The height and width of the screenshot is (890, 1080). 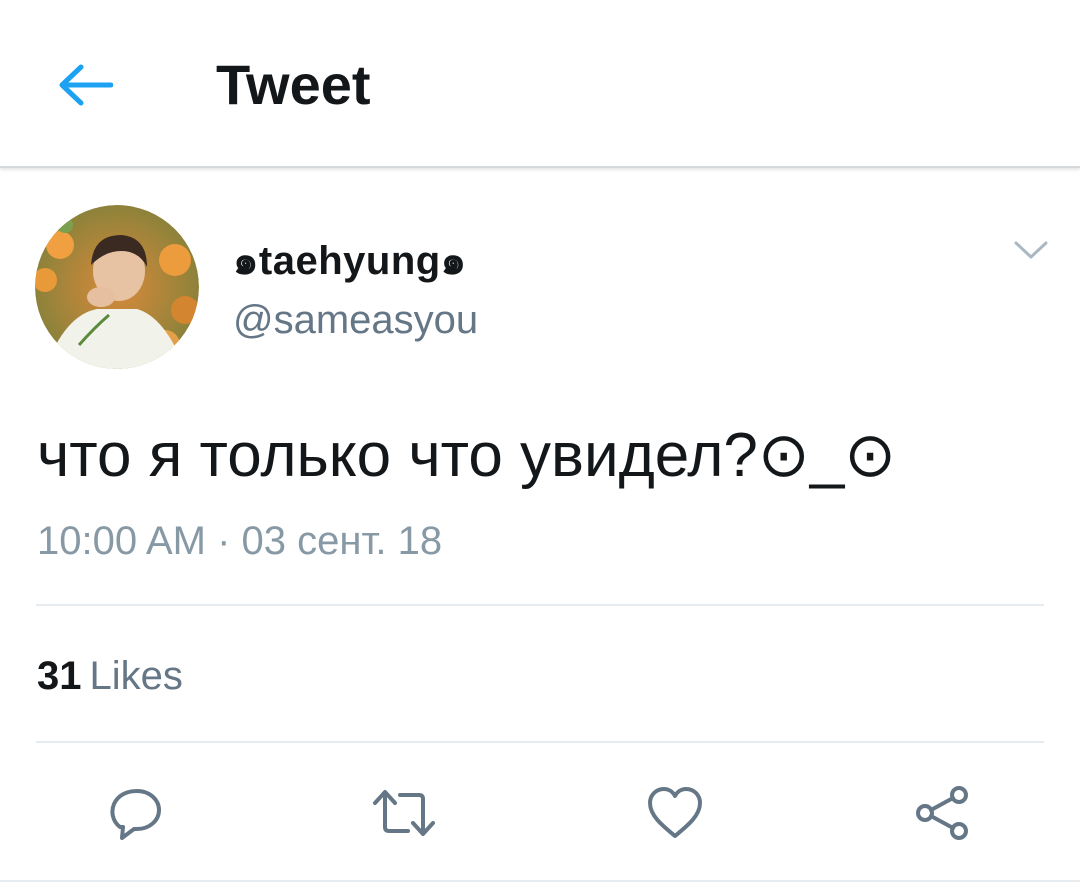 I want to click on reply-button, so click(x=136, y=813).